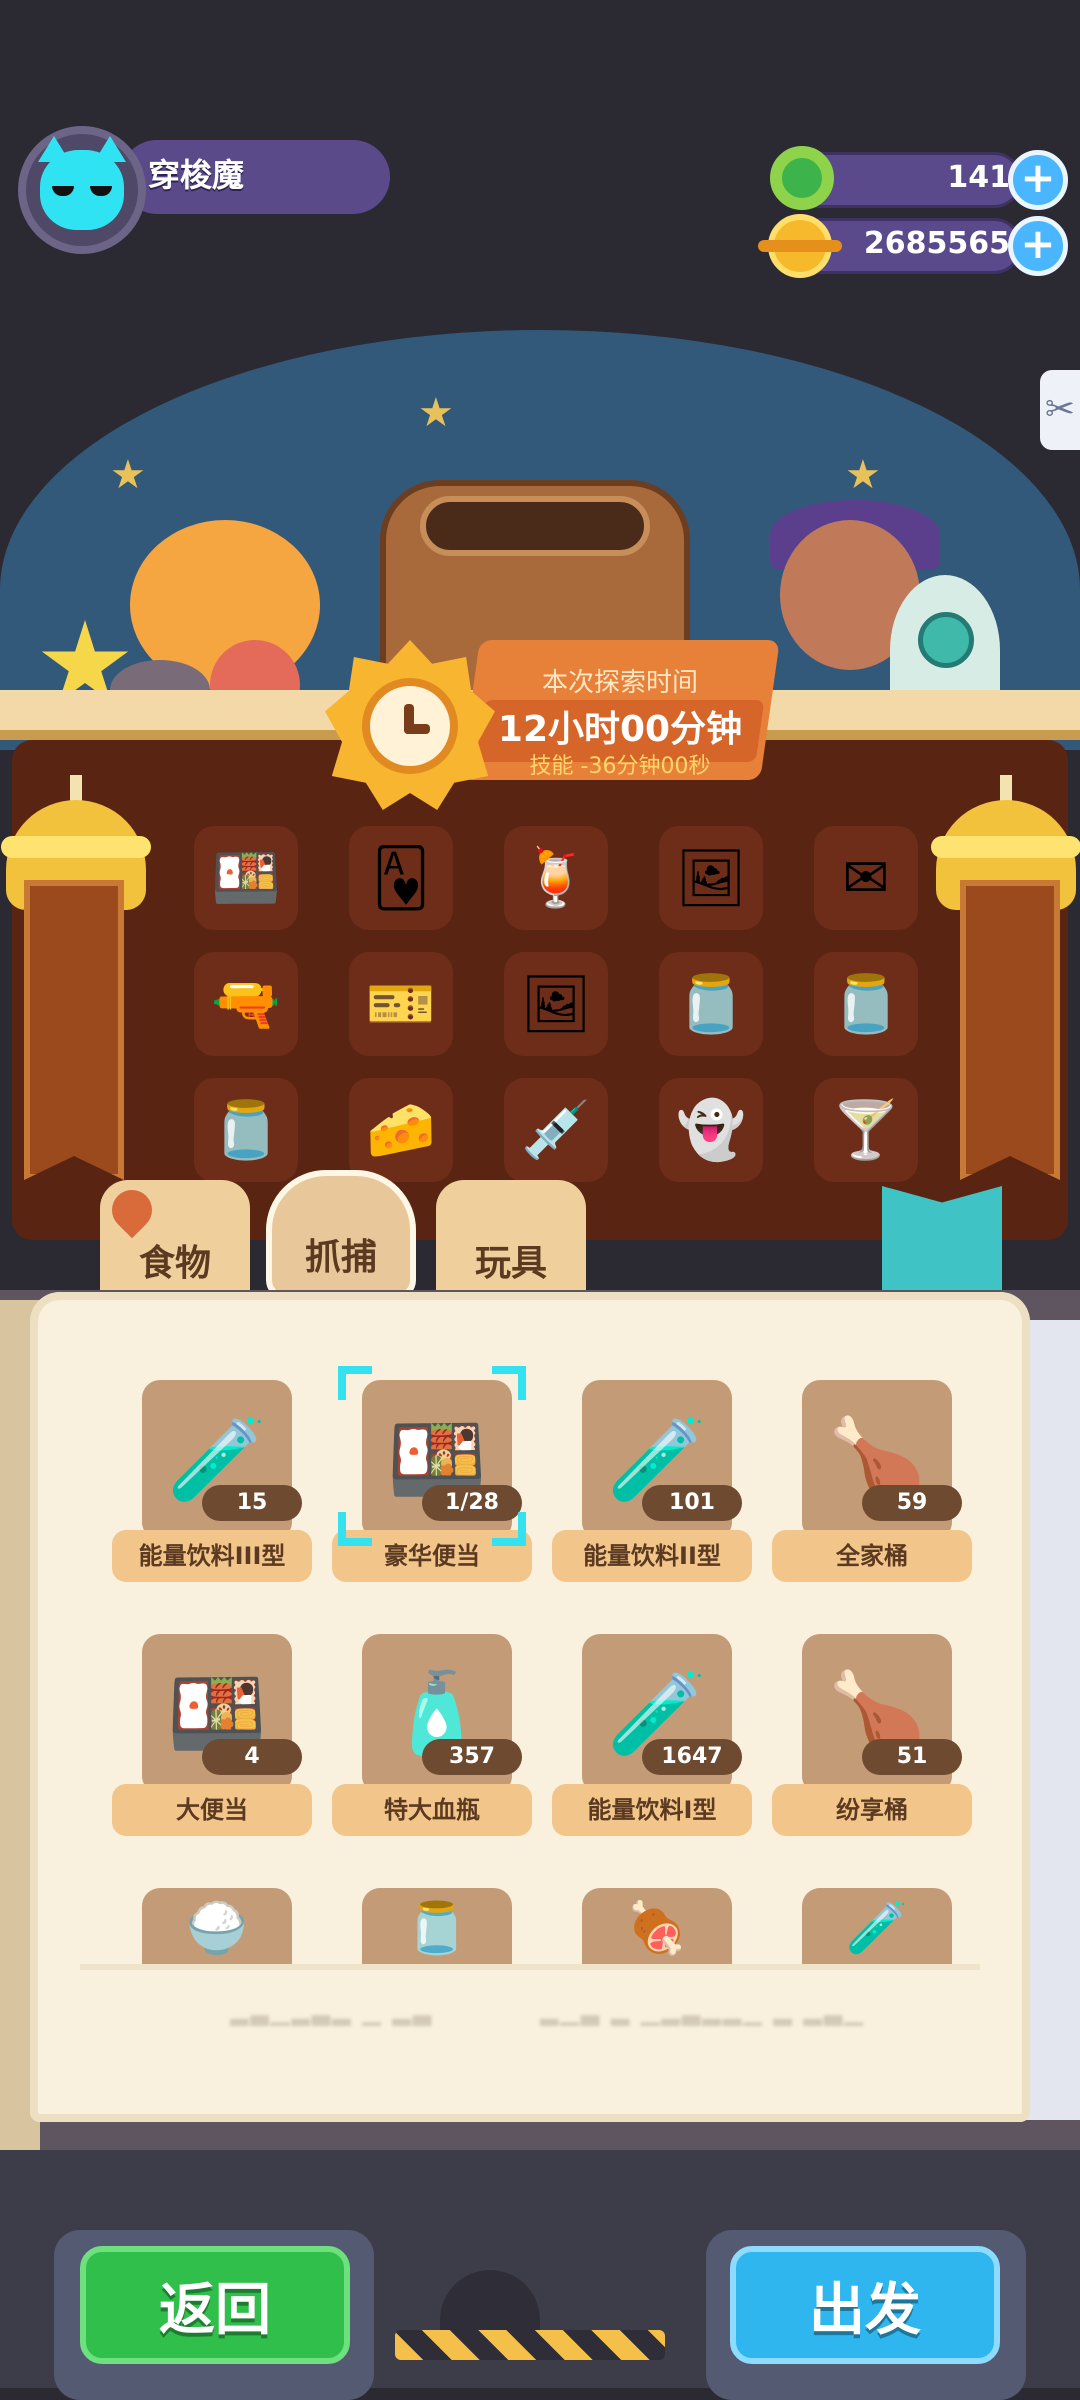 The height and width of the screenshot is (2400, 1080). What do you see at coordinates (912, 1757) in the screenshot?
I see `item-count: 51` at bounding box center [912, 1757].